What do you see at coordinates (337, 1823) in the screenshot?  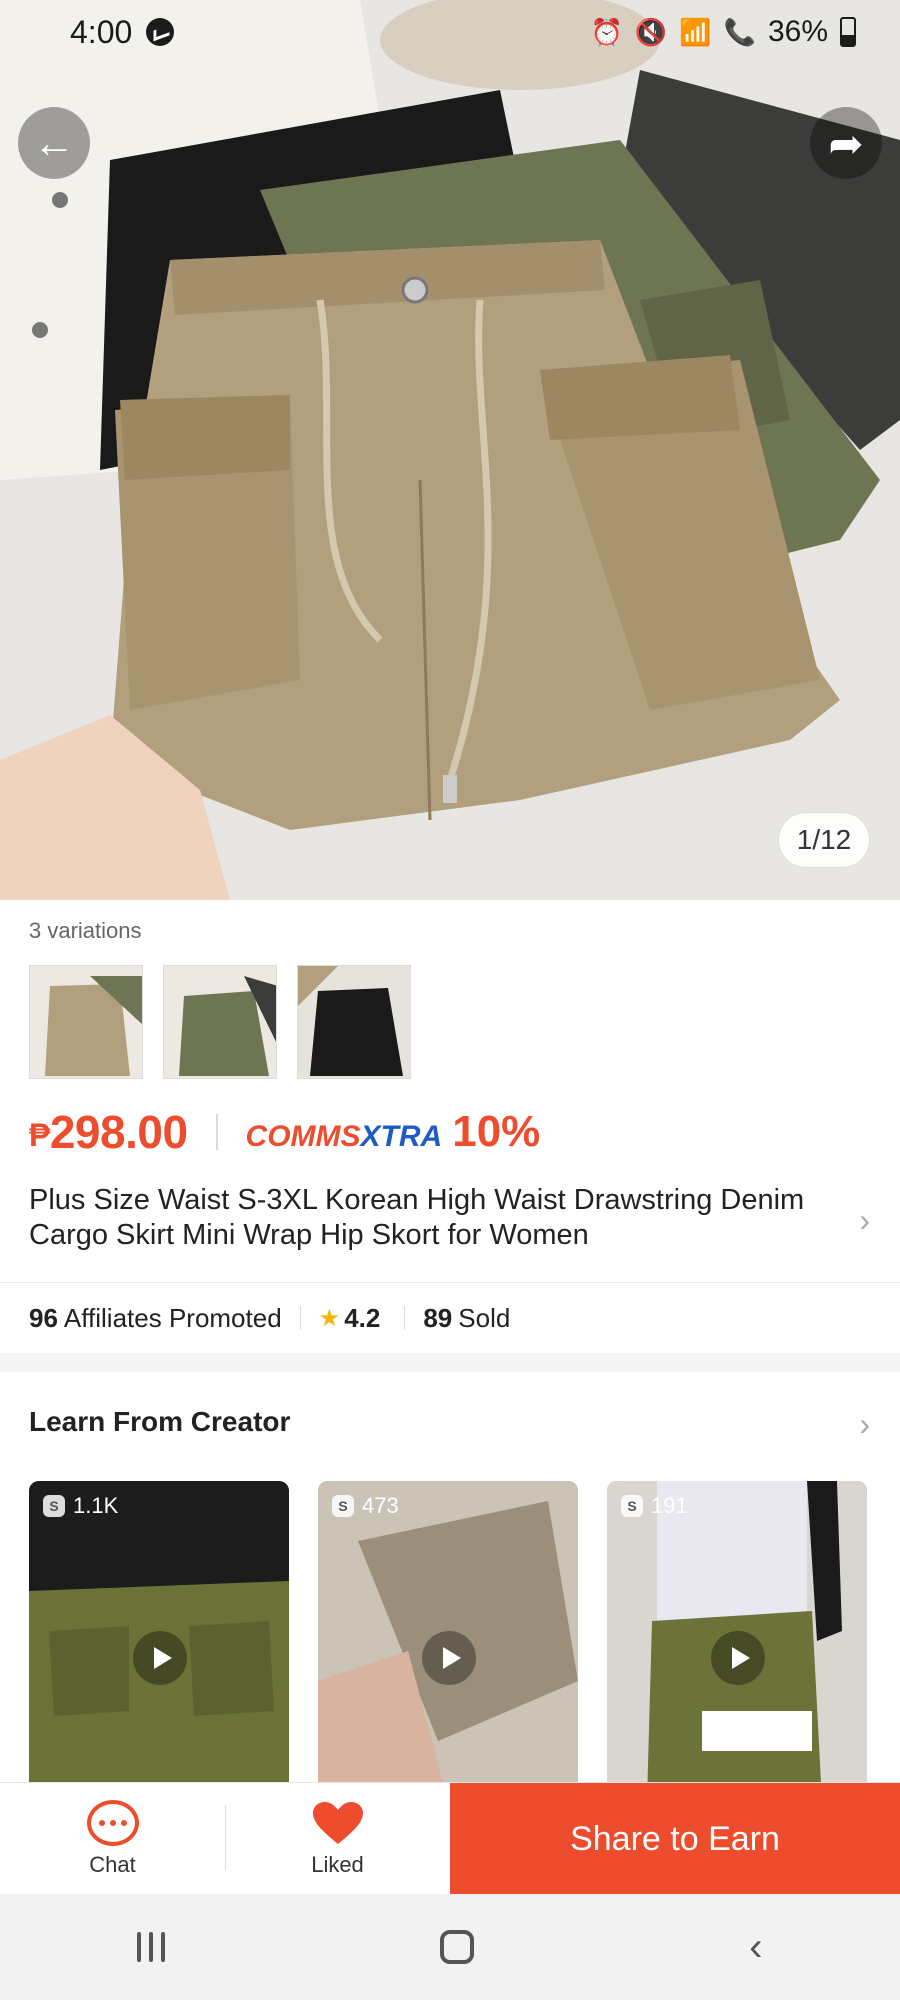 I see `heart-icon` at bounding box center [337, 1823].